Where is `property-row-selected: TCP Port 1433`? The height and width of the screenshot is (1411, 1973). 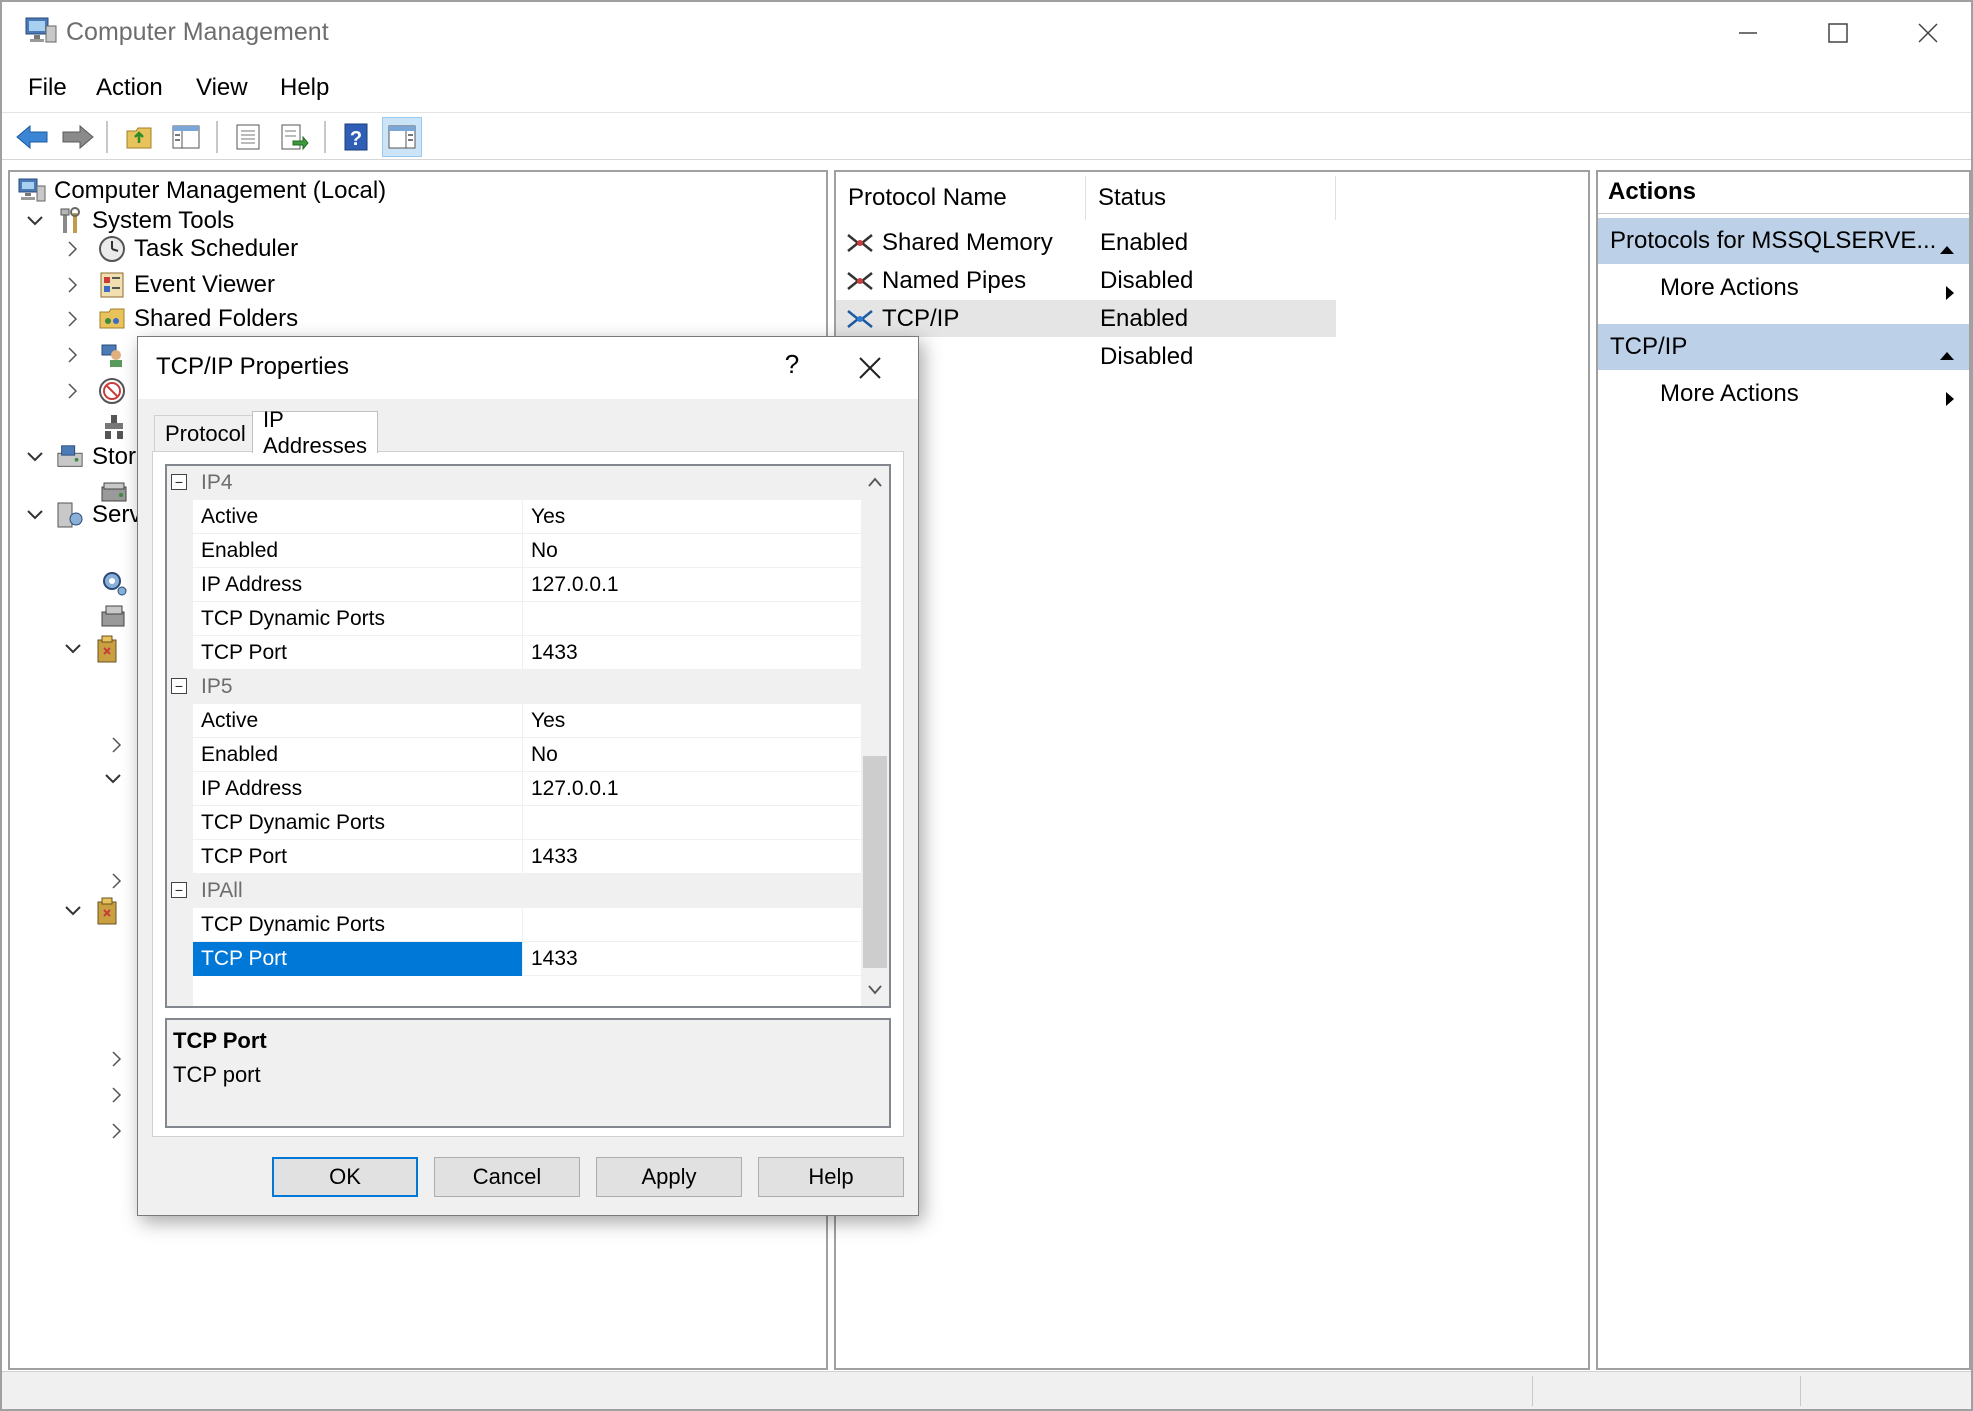 property-row-selected: TCP Port 1433 is located at coordinates (514, 959).